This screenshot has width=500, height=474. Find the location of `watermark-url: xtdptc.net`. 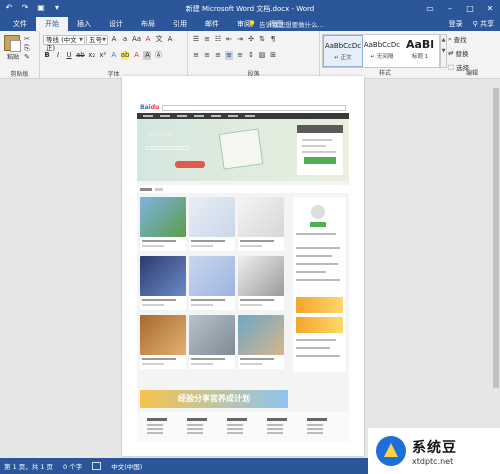

watermark-url: xtdptc.net is located at coordinates (433, 461).